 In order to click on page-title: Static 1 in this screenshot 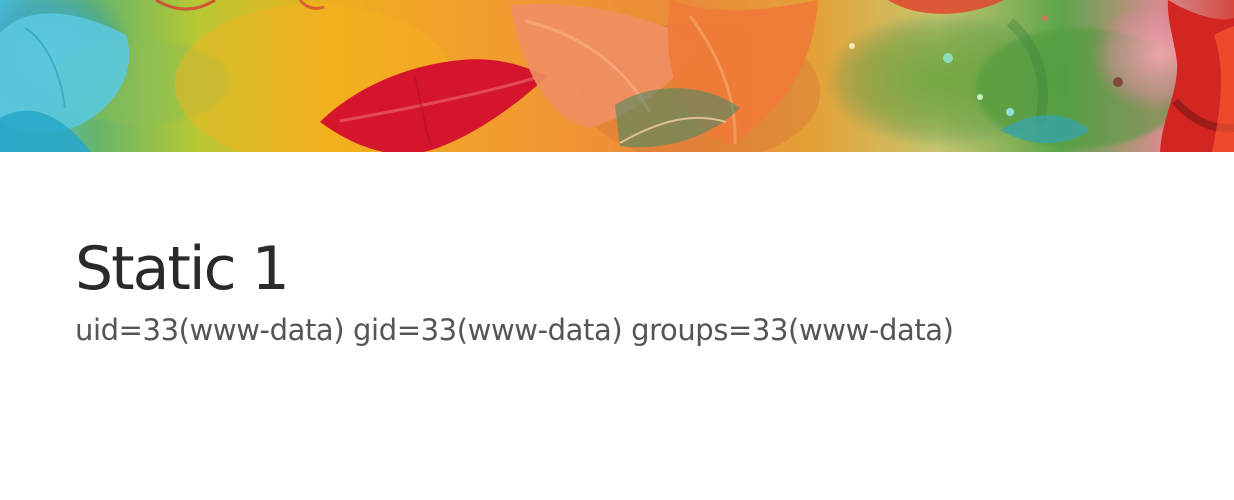, I will do `click(182, 269)`.